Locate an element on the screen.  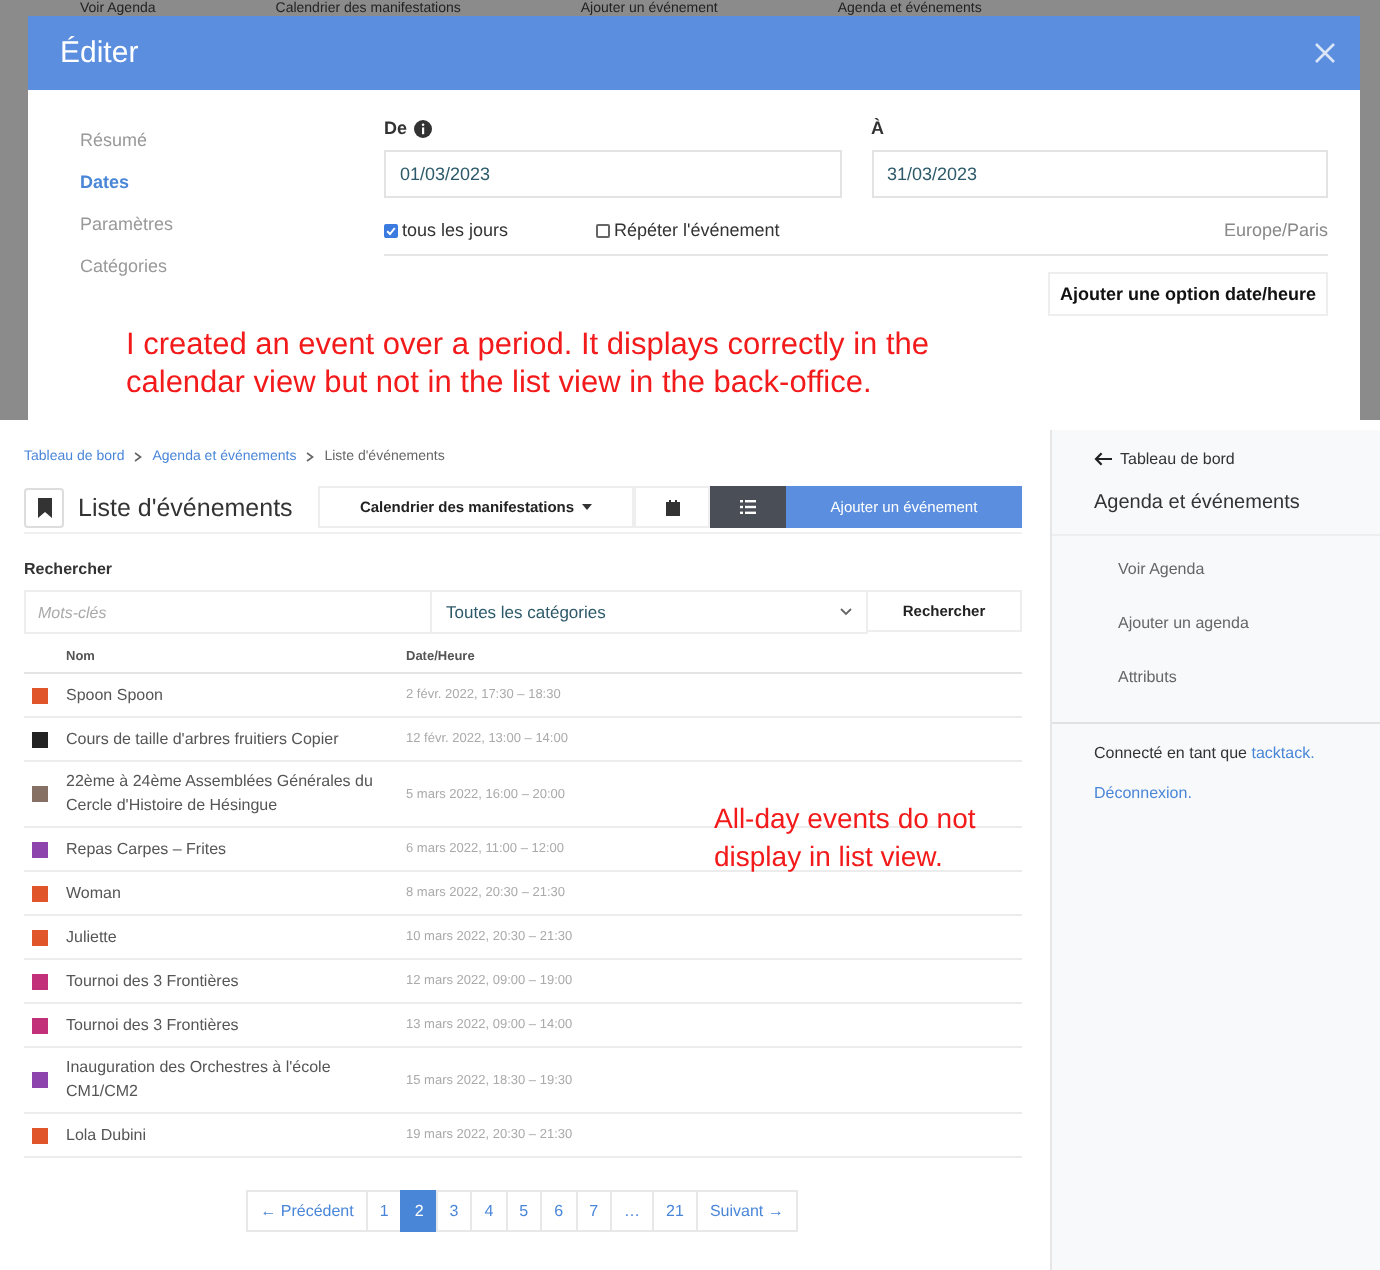
arrow-left-icon is located at coordinates (1103, 459).